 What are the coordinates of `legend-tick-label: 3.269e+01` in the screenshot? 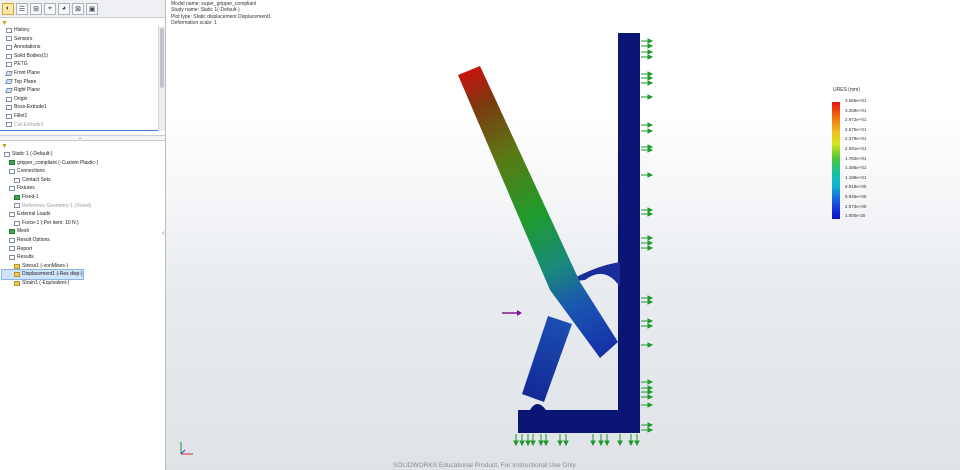 It's located at (856, 110).